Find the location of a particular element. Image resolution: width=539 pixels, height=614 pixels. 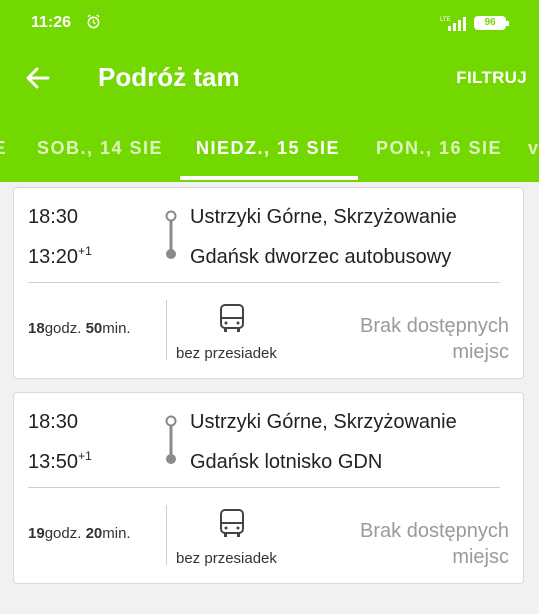

alarm-icon is located at coordinates (93, 21).